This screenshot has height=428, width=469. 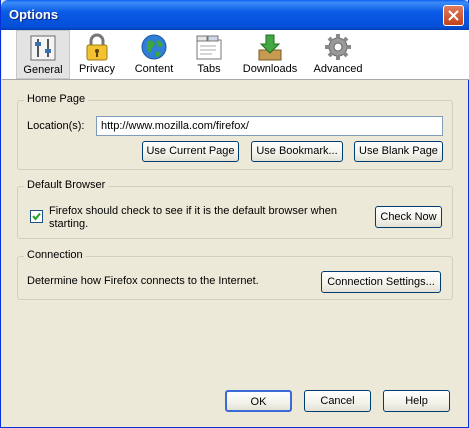 I want to click on downloads-icon, so click(x=270, y=47).